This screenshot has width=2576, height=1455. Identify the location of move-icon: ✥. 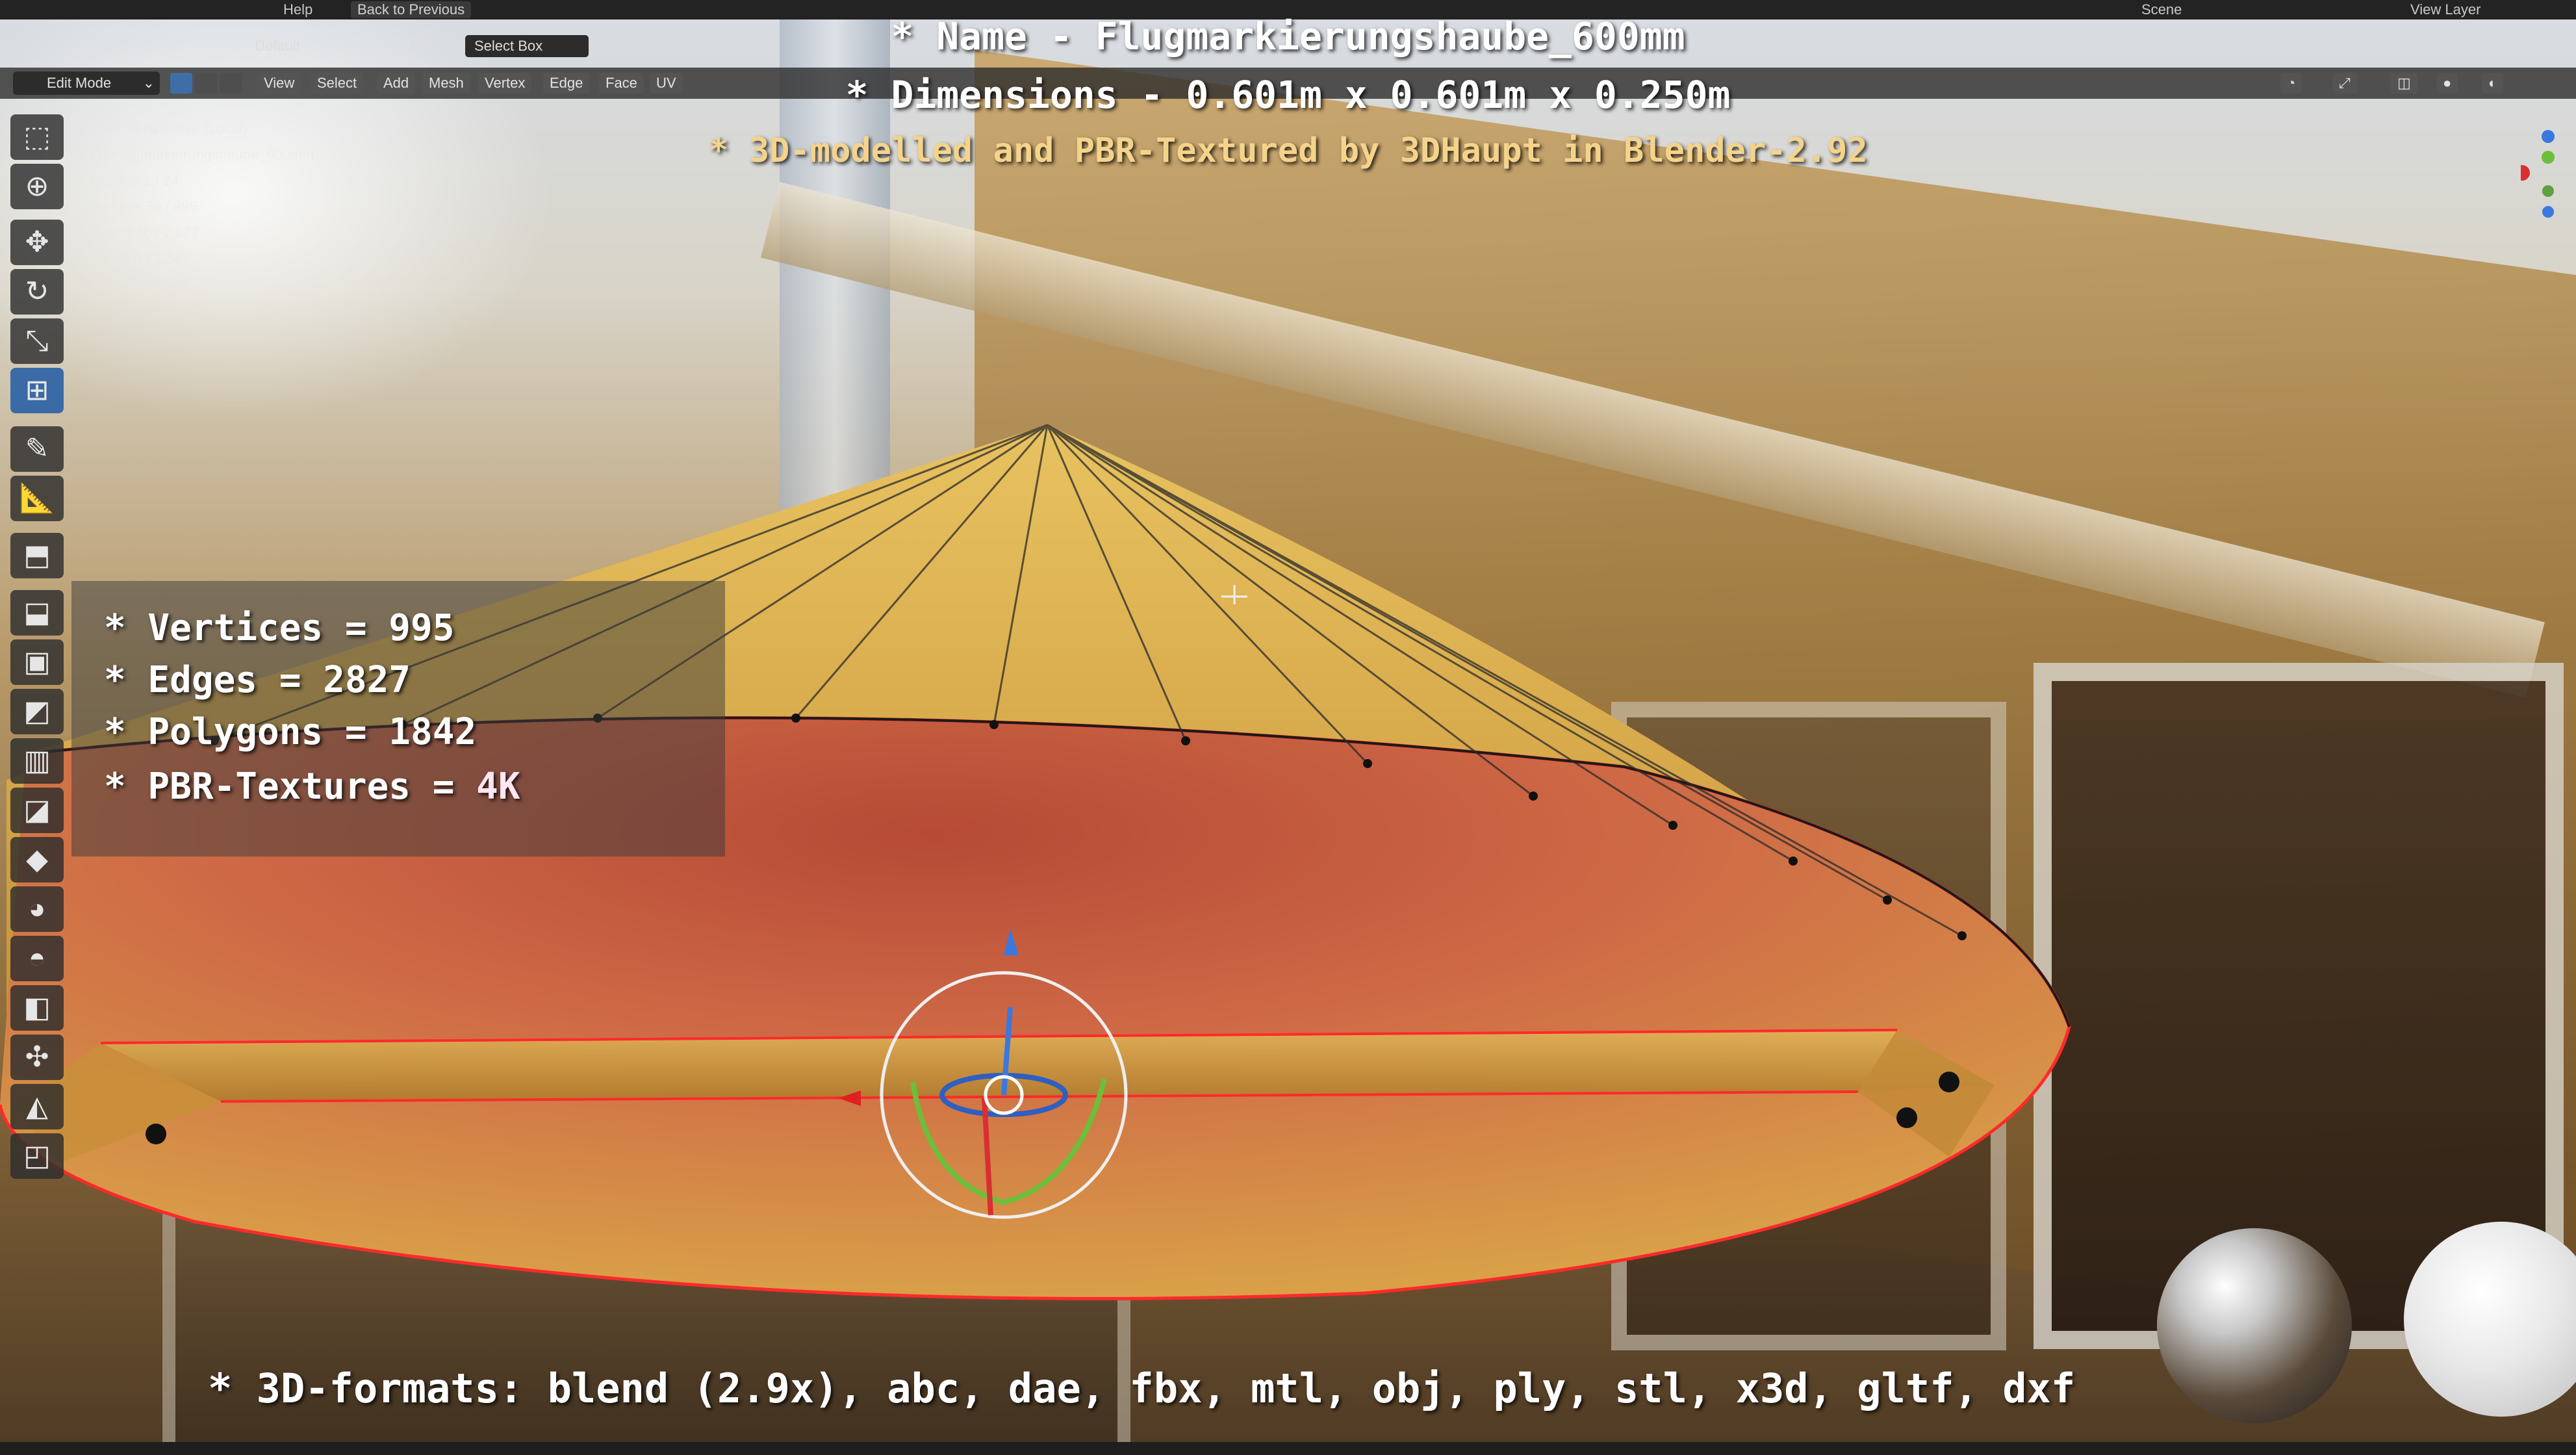
(37, 243).